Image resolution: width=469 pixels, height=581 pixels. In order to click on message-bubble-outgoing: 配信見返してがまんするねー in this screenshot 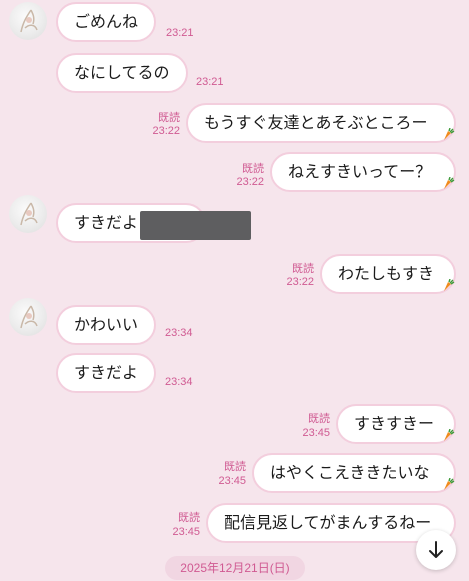, I will do `click(331, 523)`.